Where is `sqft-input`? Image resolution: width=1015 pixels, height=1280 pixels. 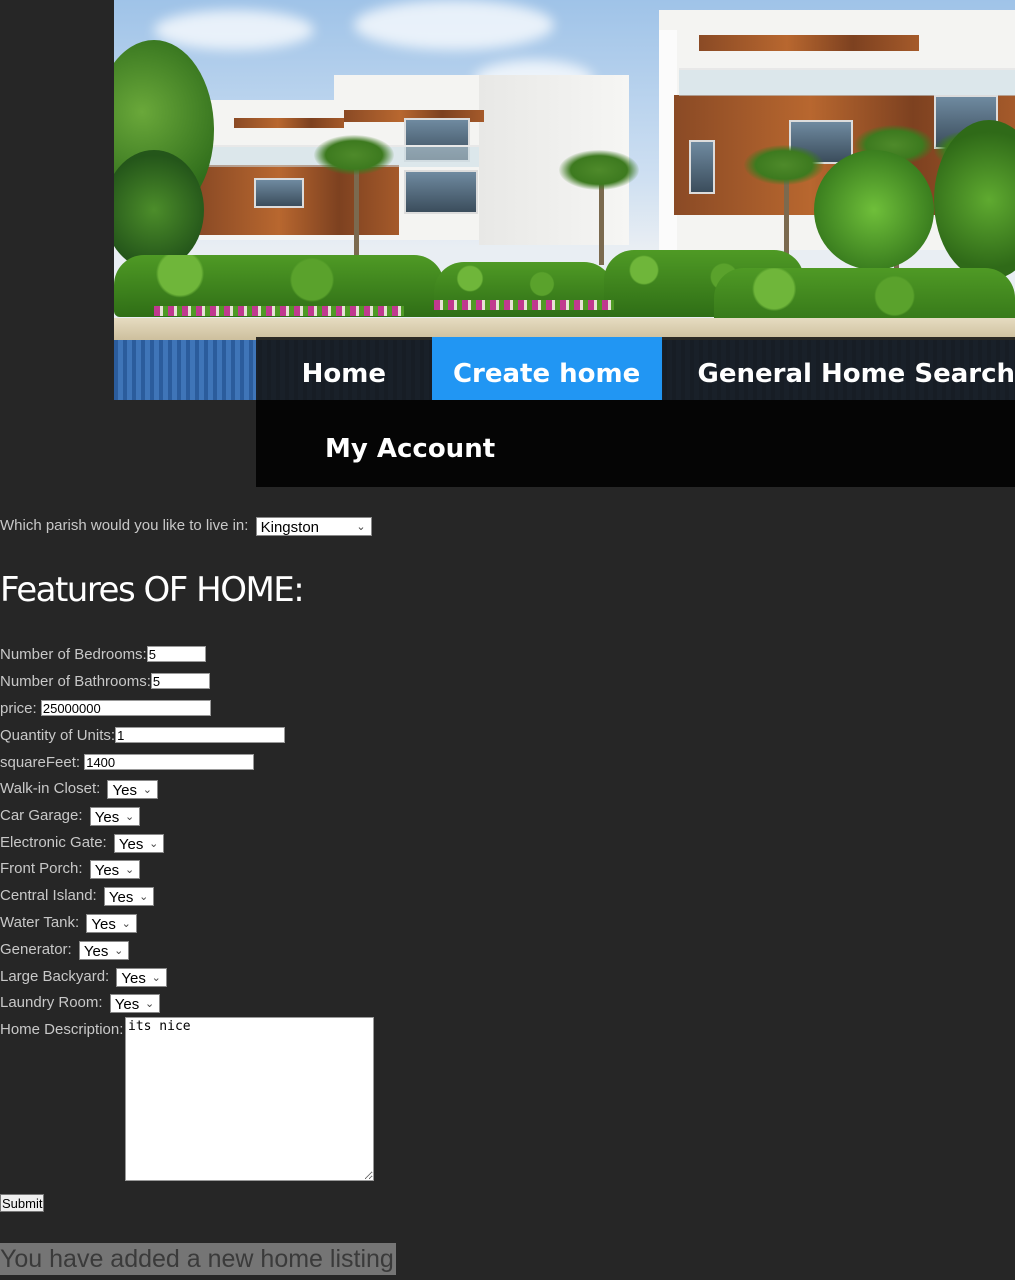
sqft-input is located at coordinates (169, 762).